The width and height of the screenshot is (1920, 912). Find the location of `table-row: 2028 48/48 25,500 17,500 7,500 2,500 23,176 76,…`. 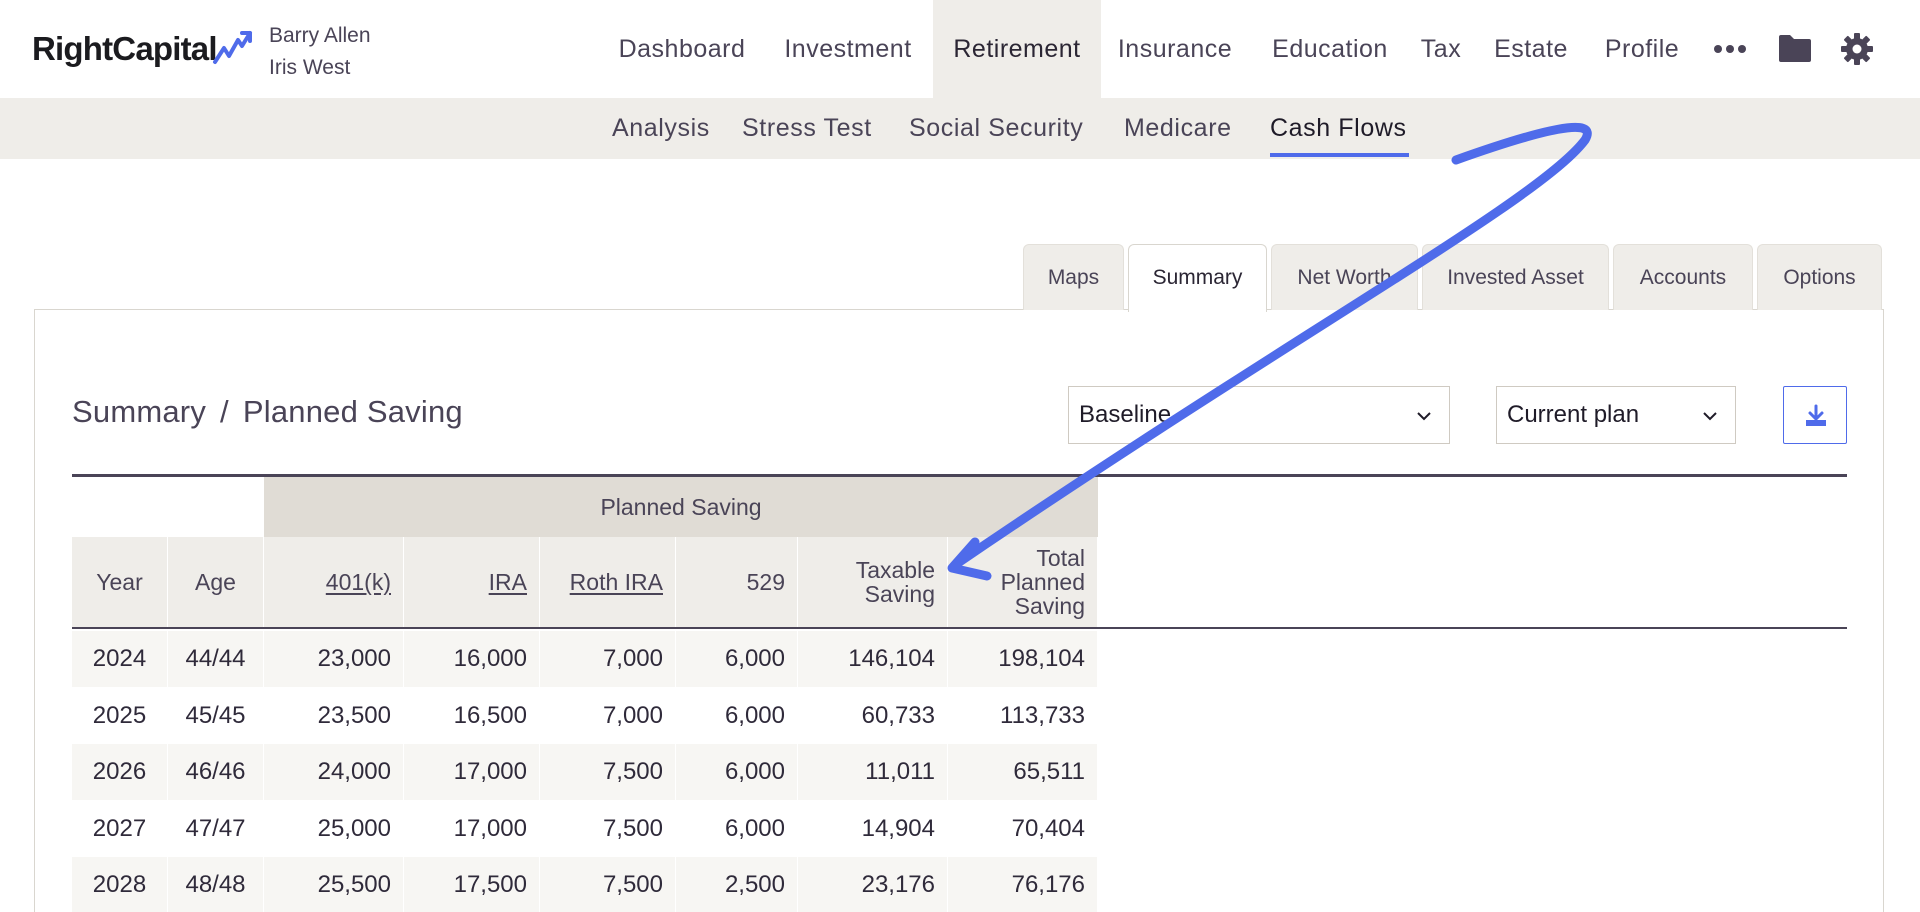

table-row: 2028 48/48 25,500 17,500 7,500 2,500 23,176 76,… is located at coordinates (585, 884).